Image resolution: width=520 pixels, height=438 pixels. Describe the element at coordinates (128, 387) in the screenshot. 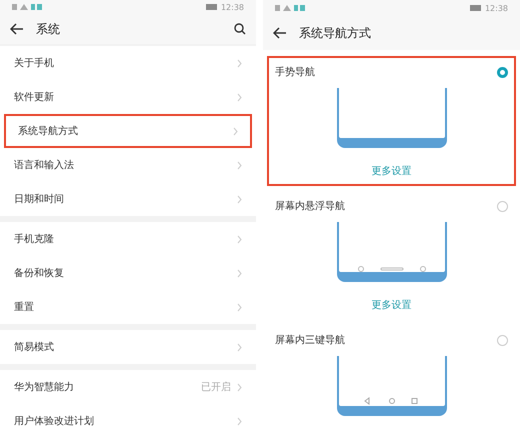

I see `settings-item: 华为智慧能力 已开启` at that location.